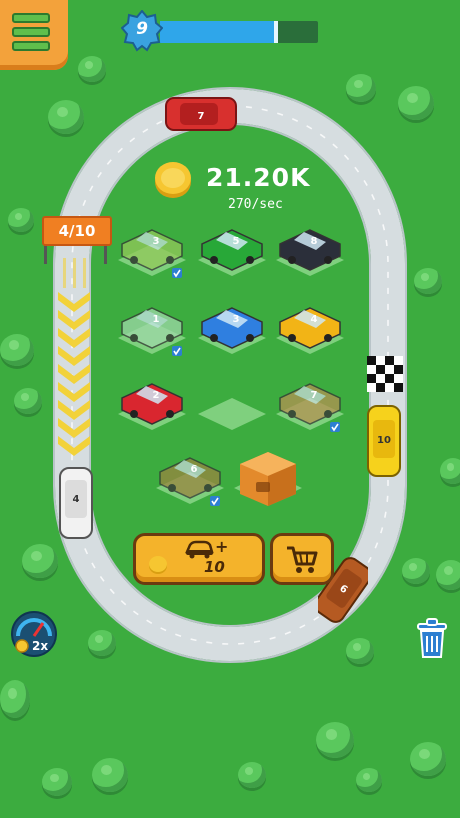 The height and width of the screenshot is (818, 460). Describe the element at coordinates (310, 404) in the screenshot. I see `garage-slot: 7` at that location.